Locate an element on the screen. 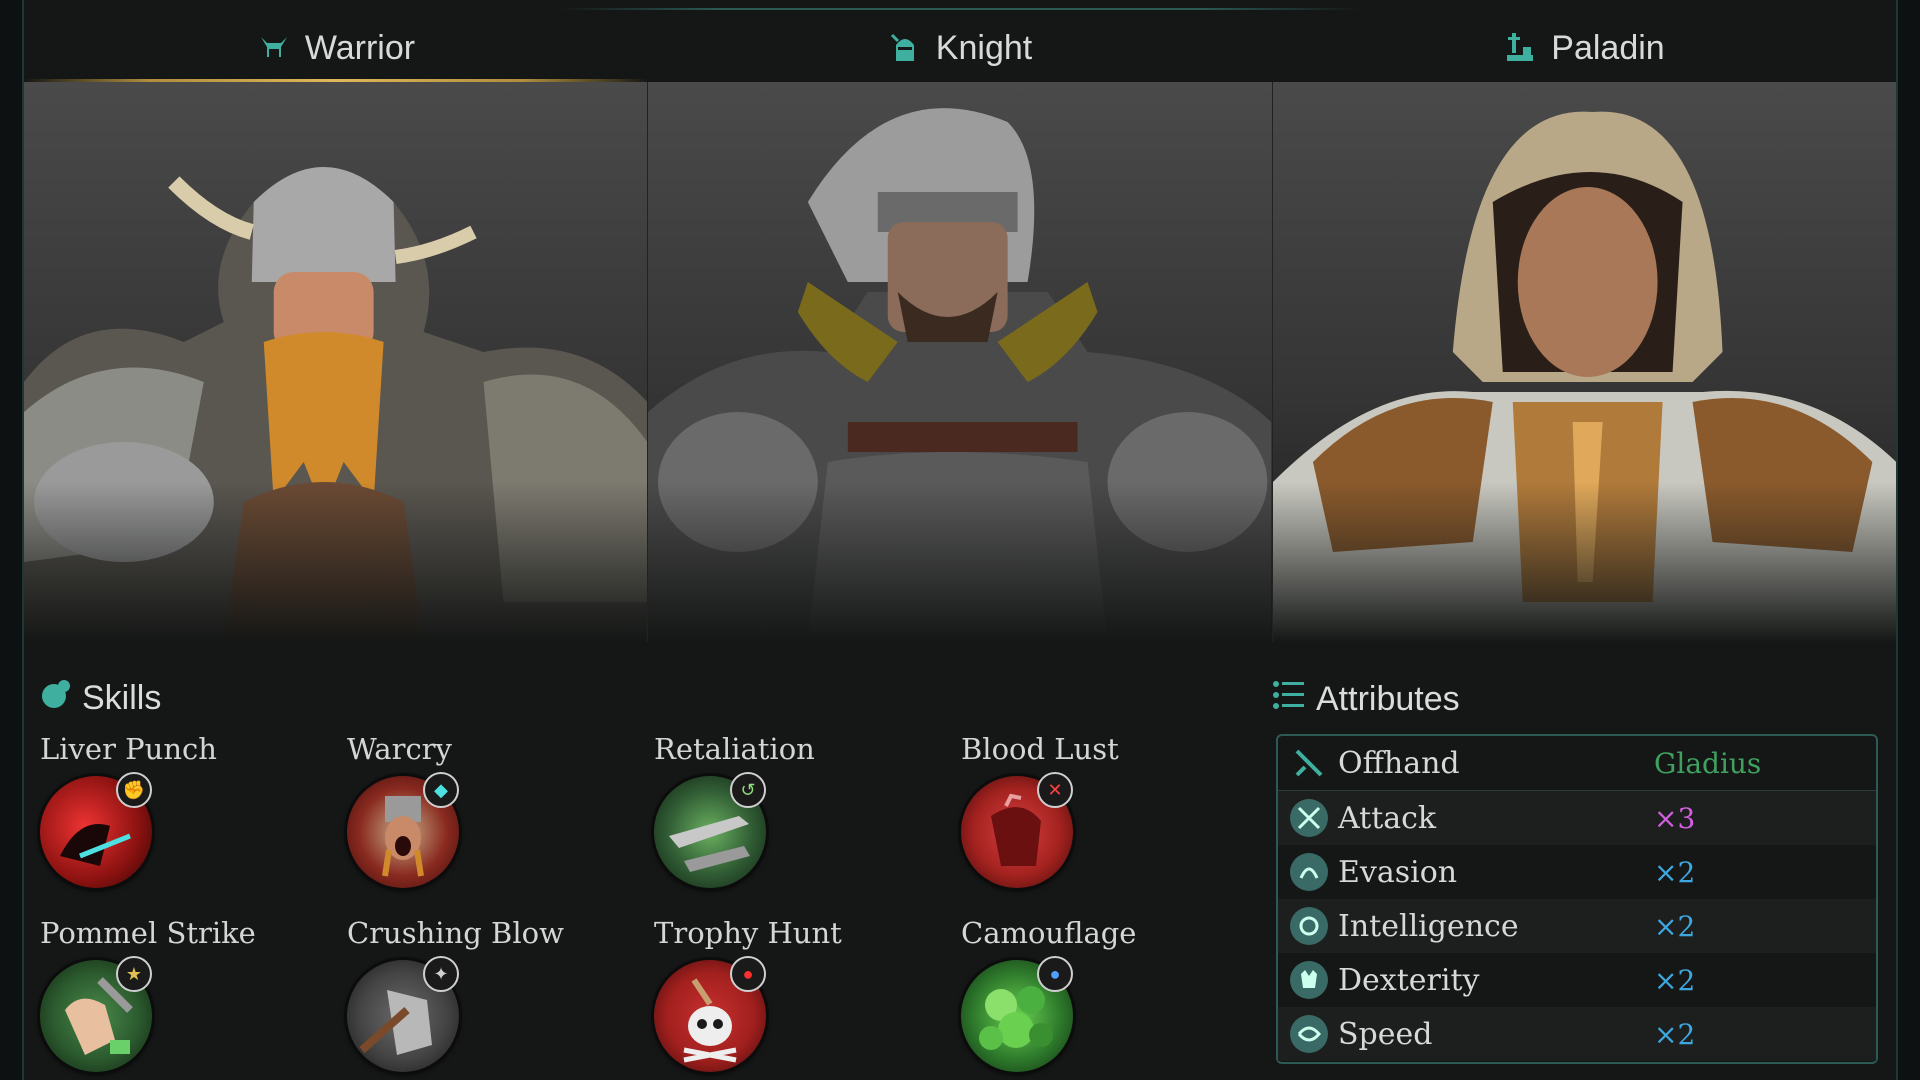 The height and width of the screenshot is (1080, 1920). attack-icon is located at coordinates (1309, 818).